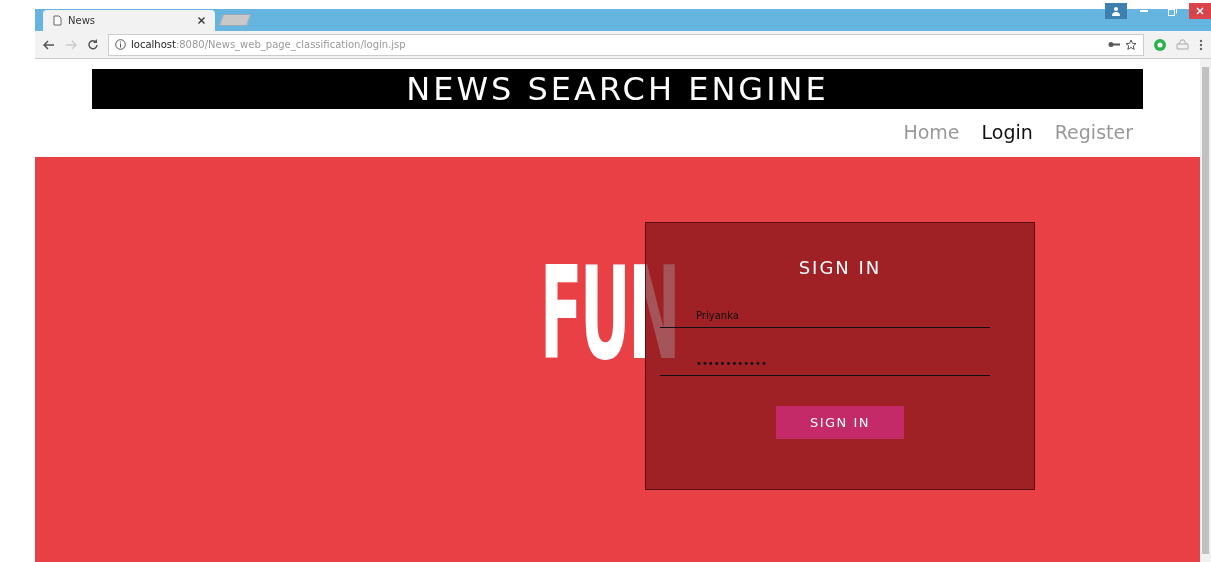 This screenshot has width=1211, height=562. What do you see at coordinates (129, 20) in the screenshot?
I see `browser-tab: News` at bounding box center [129, 20].